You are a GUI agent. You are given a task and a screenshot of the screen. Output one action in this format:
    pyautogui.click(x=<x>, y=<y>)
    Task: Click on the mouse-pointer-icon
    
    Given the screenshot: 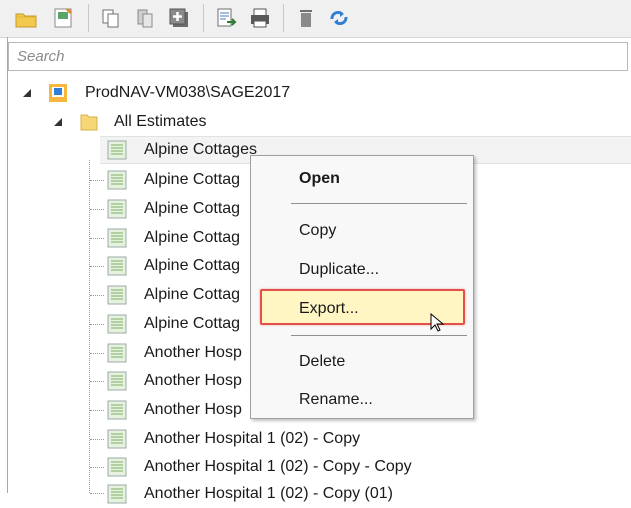 What is the action you would take?
    pyautogui.click(x=437, y=322)
    